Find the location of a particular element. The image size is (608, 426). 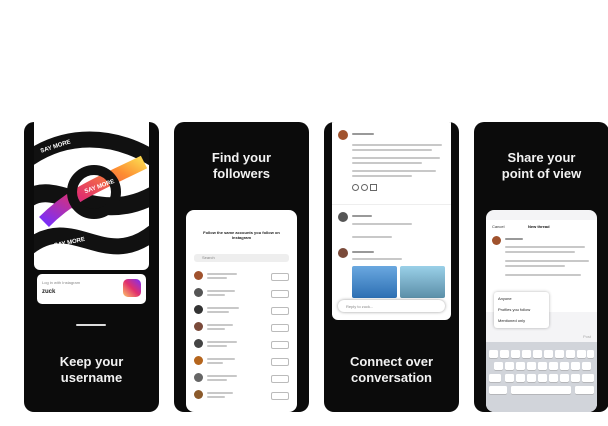

instagram-login-card: Log in with Instagram zuck is located at coordinates (91, 289).